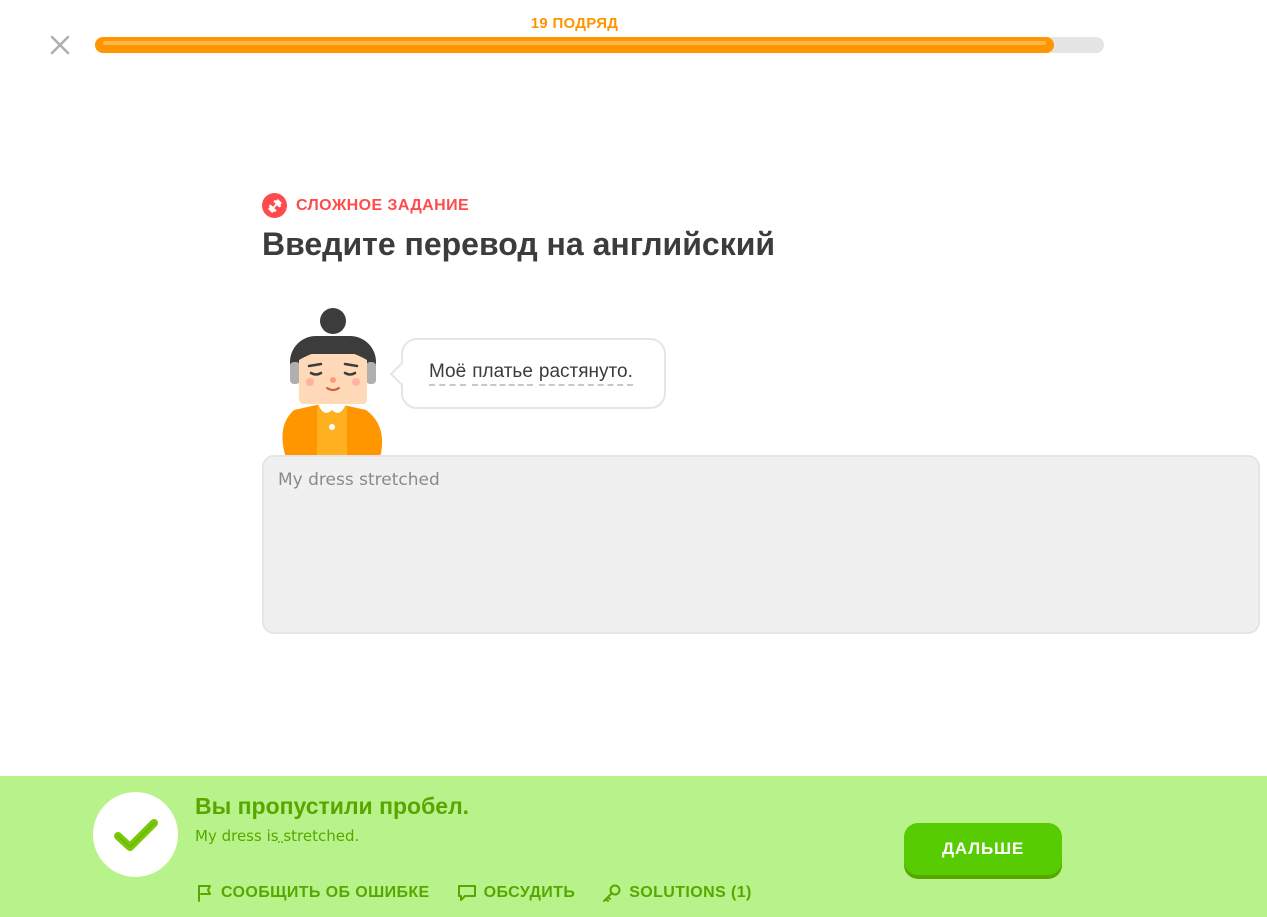  I want to click on solutions-button: SOLUTIONS (1), so click(676, 893).